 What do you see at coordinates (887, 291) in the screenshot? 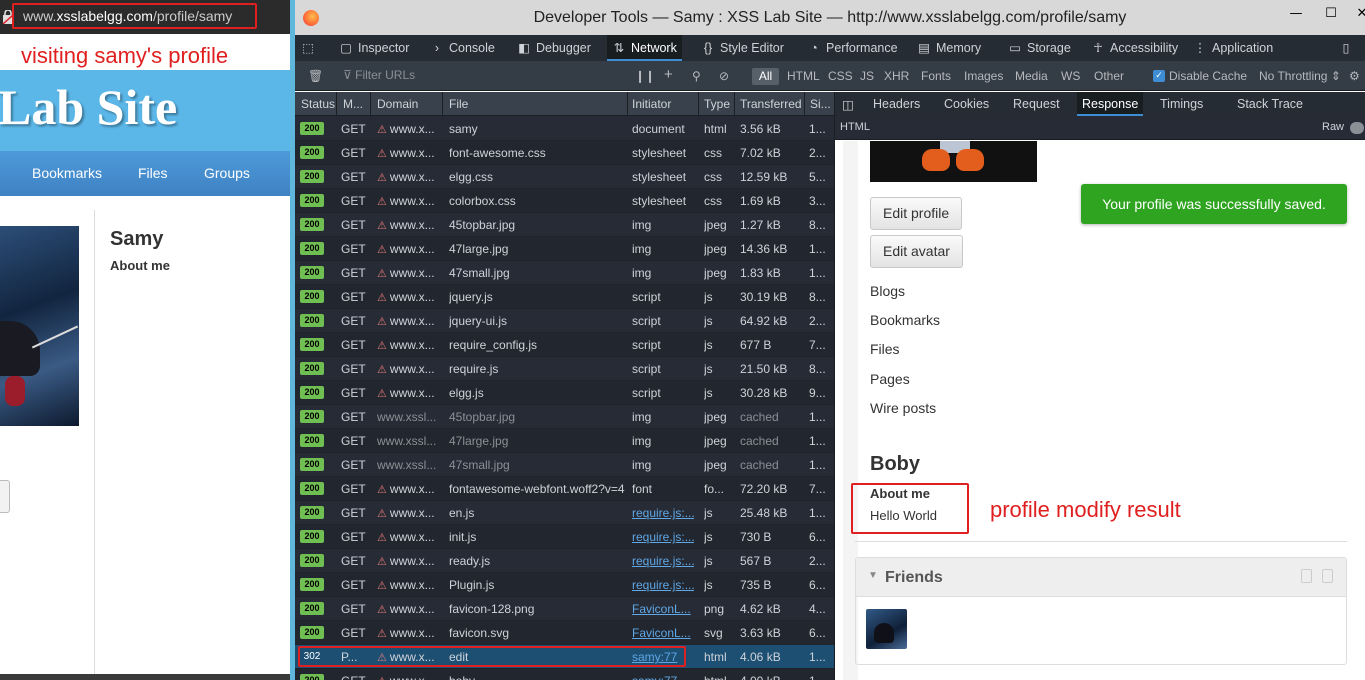
I see `link-blogs: Blogs` at bounding box center [887, 291].